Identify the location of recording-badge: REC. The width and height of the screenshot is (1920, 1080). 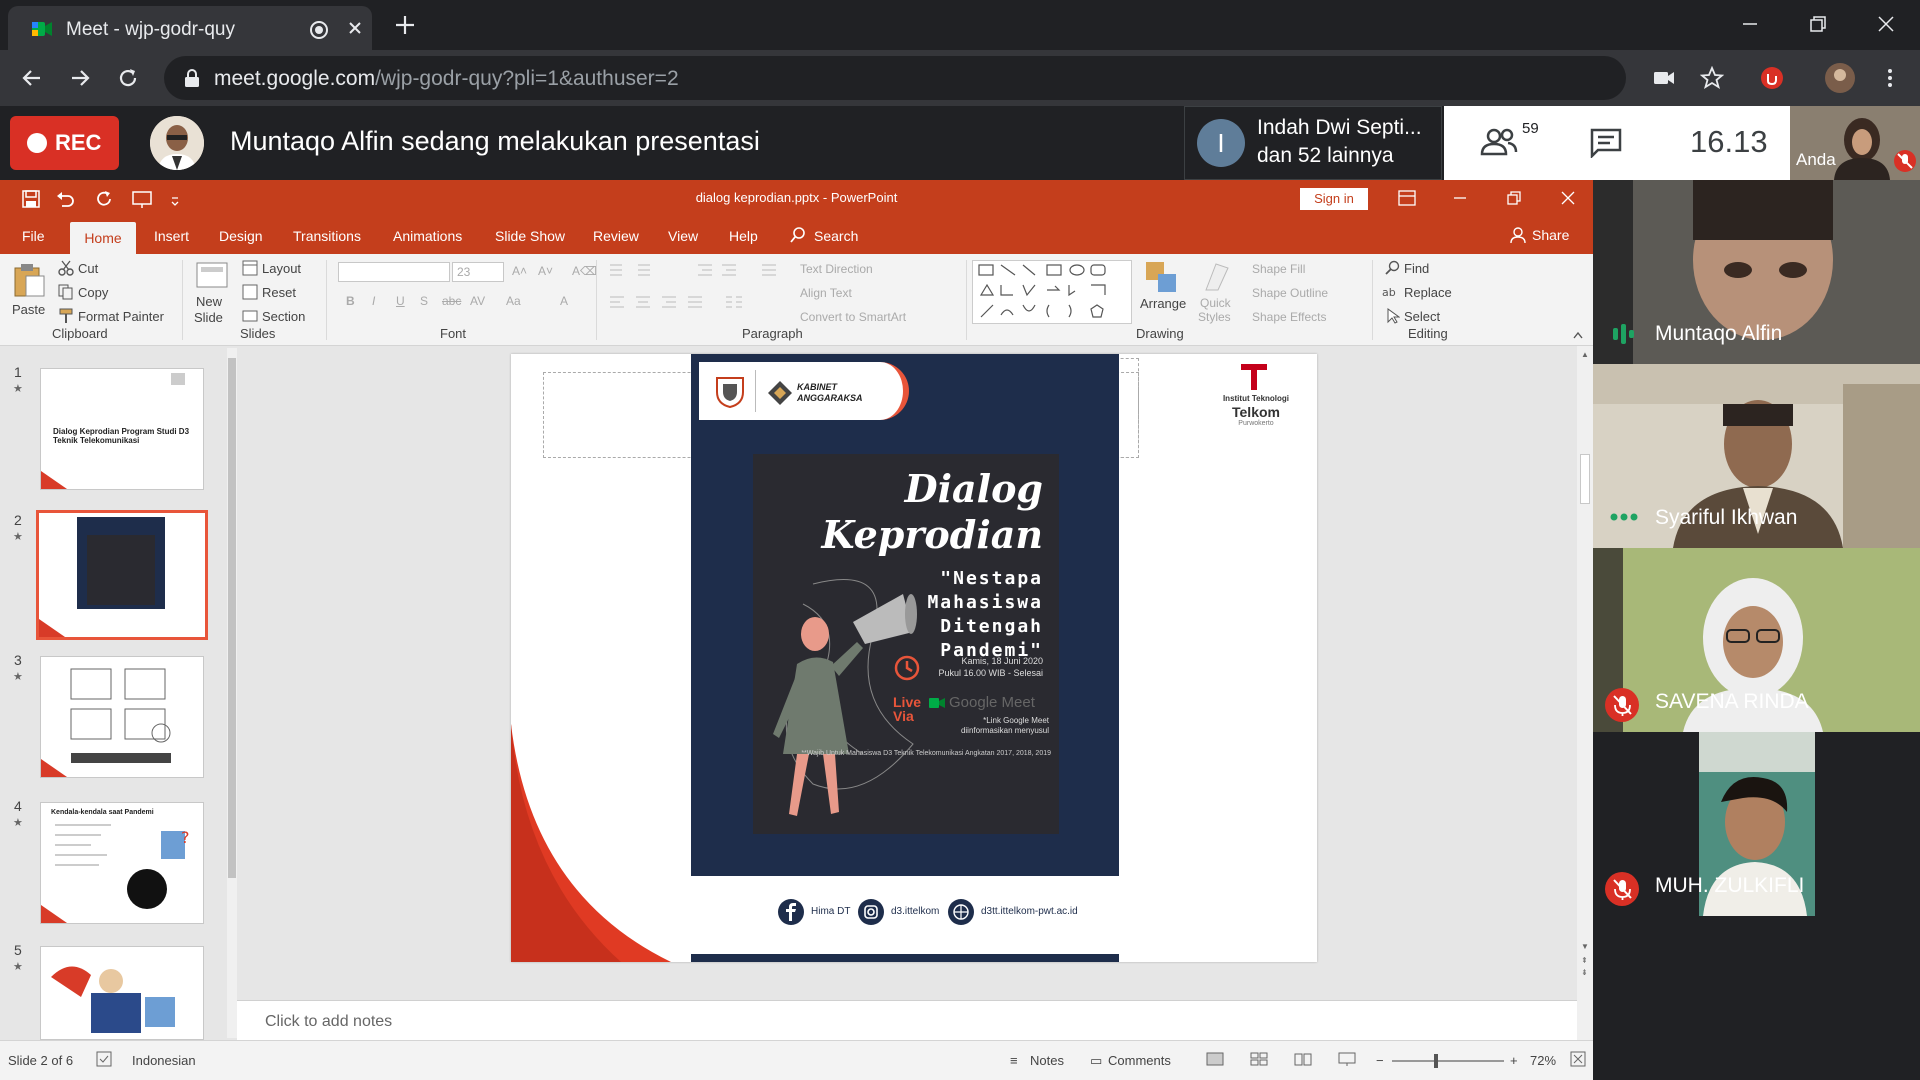
(64, 143).